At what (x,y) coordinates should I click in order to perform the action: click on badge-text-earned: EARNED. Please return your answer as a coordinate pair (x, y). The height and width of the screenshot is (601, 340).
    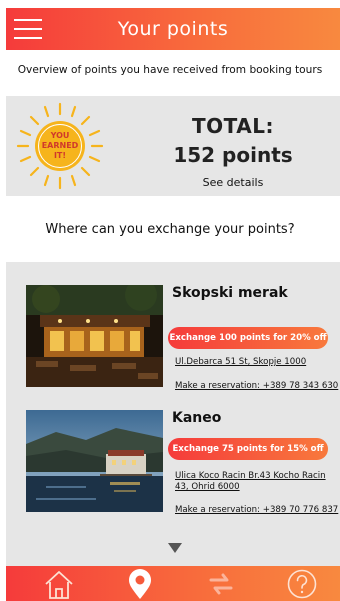
    Looking at the image, I should click on (60, 145).